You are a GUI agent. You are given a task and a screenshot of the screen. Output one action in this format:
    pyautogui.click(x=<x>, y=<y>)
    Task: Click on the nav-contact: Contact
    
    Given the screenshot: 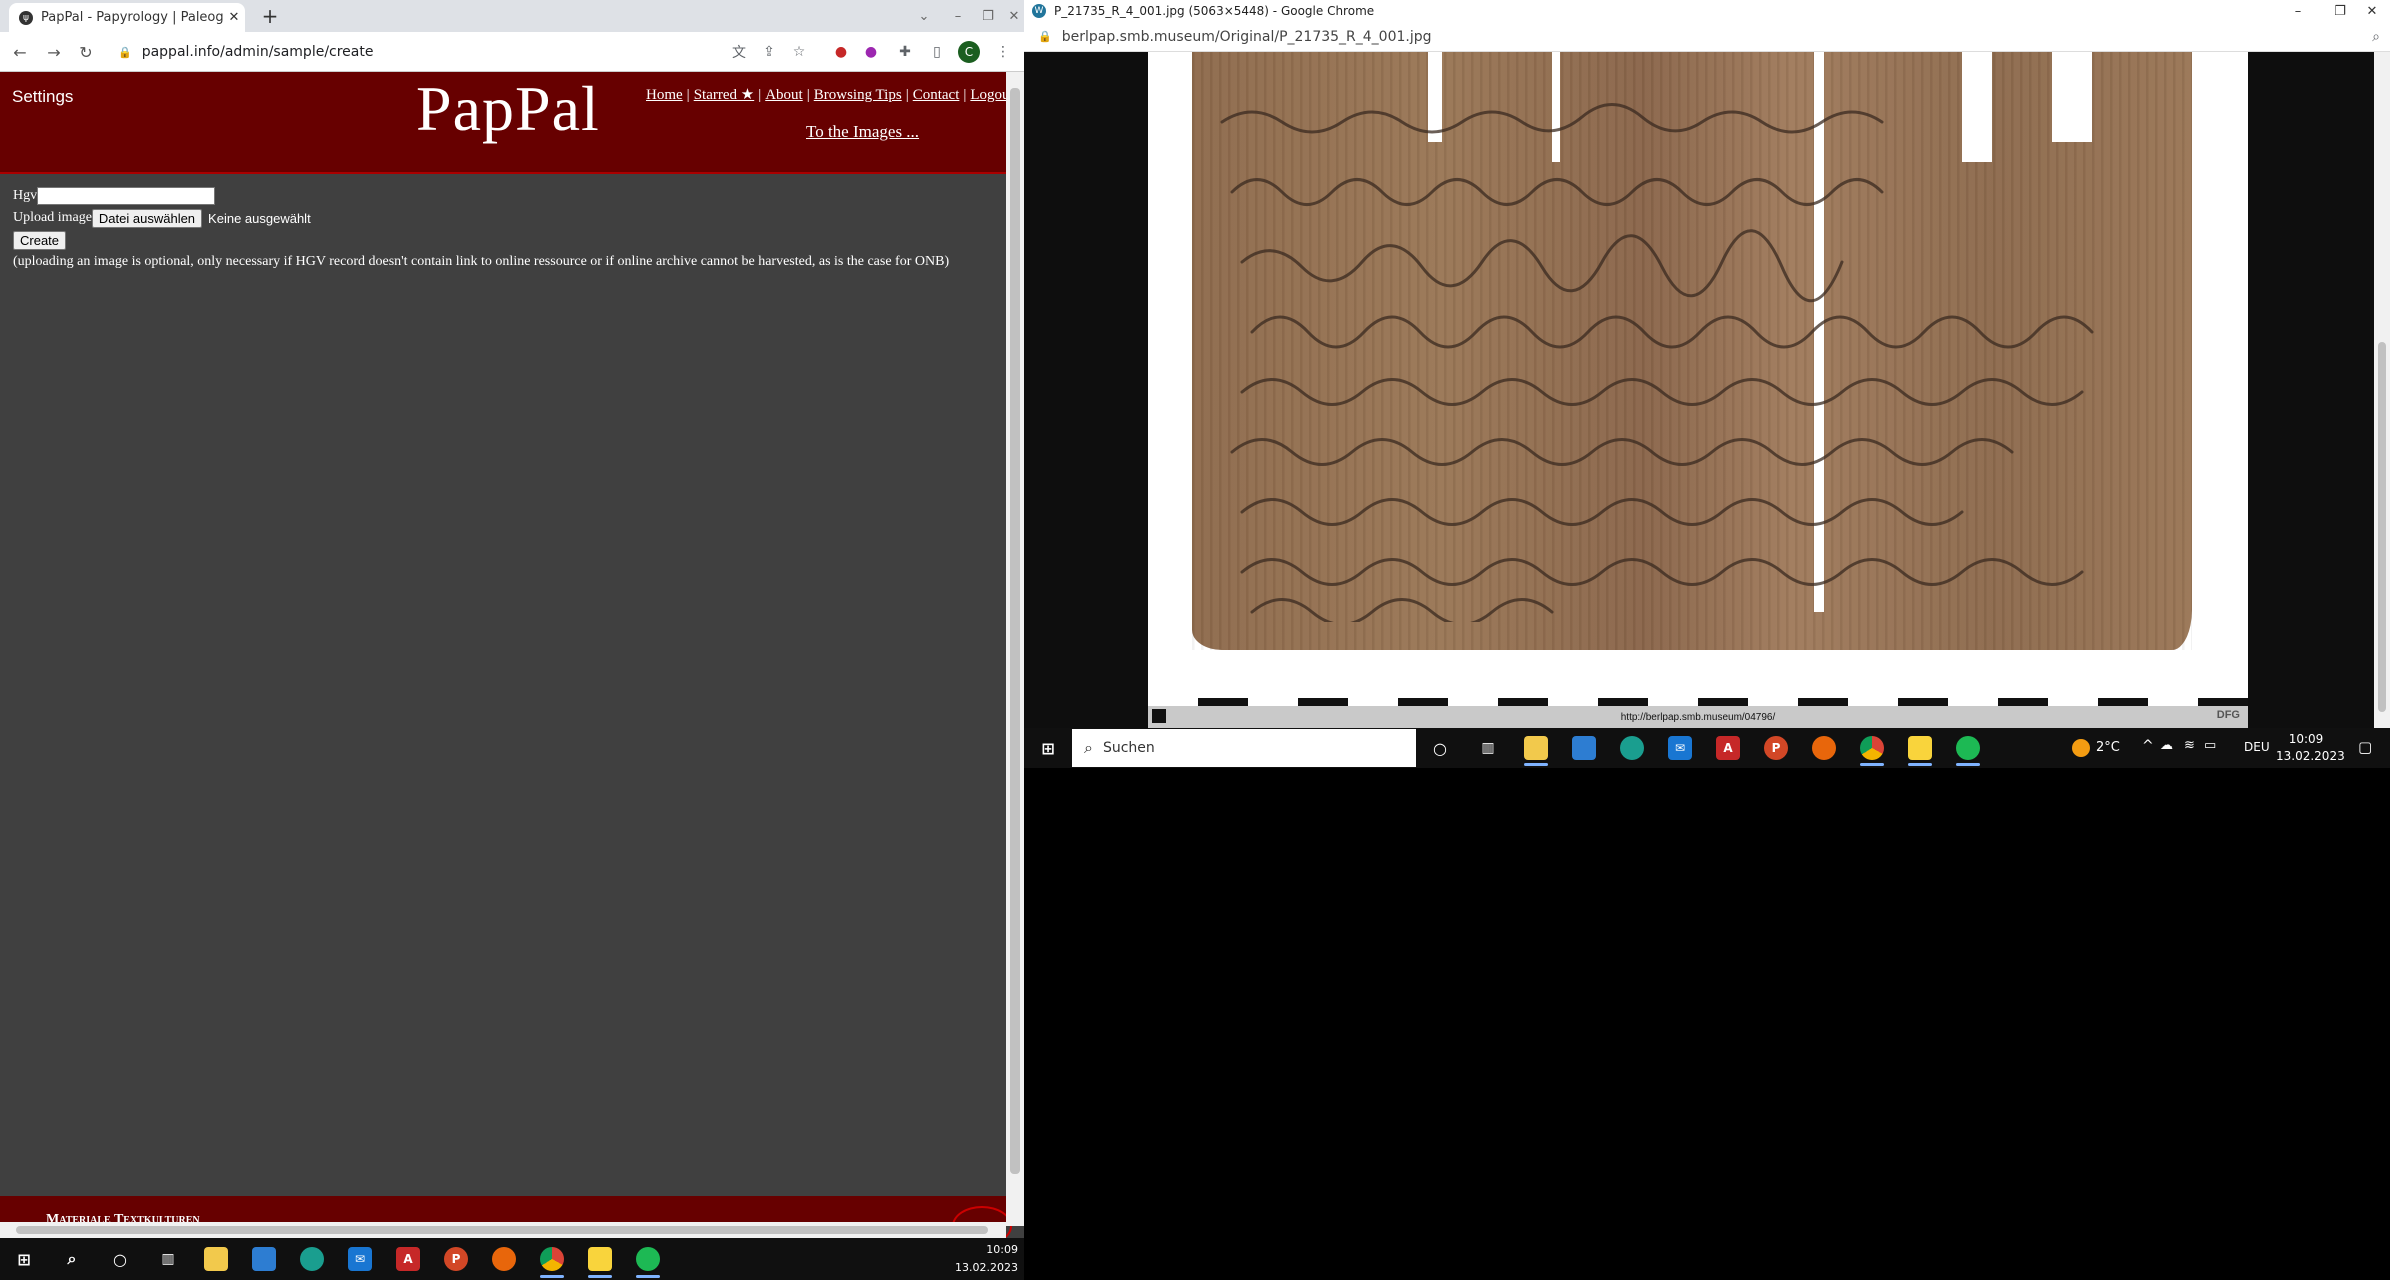 What is the action you would take?
    pyautogui.click(x=936, y=95)
    